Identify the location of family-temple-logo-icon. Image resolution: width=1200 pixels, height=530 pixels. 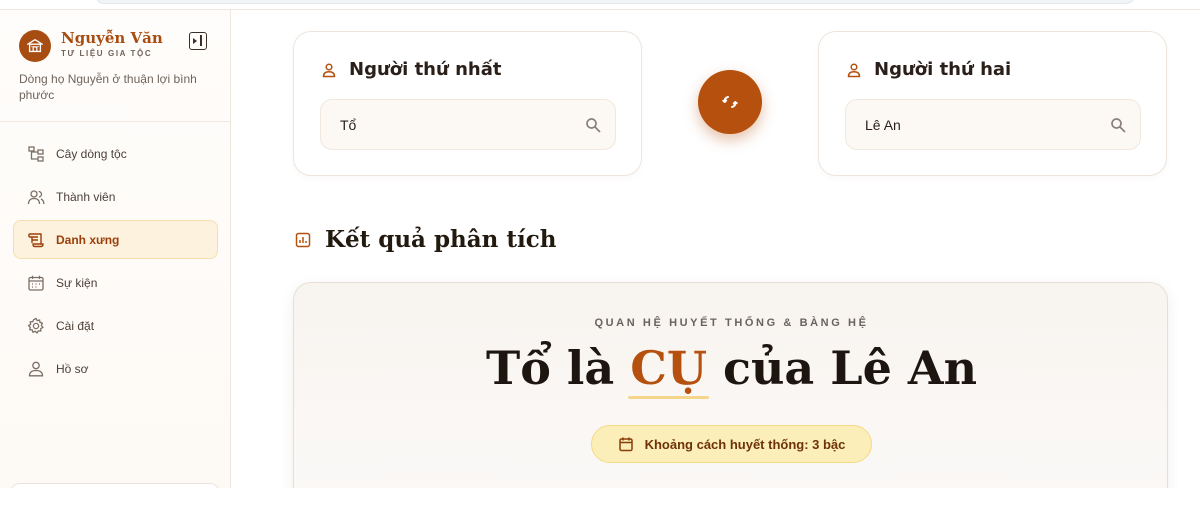
(35, 46).